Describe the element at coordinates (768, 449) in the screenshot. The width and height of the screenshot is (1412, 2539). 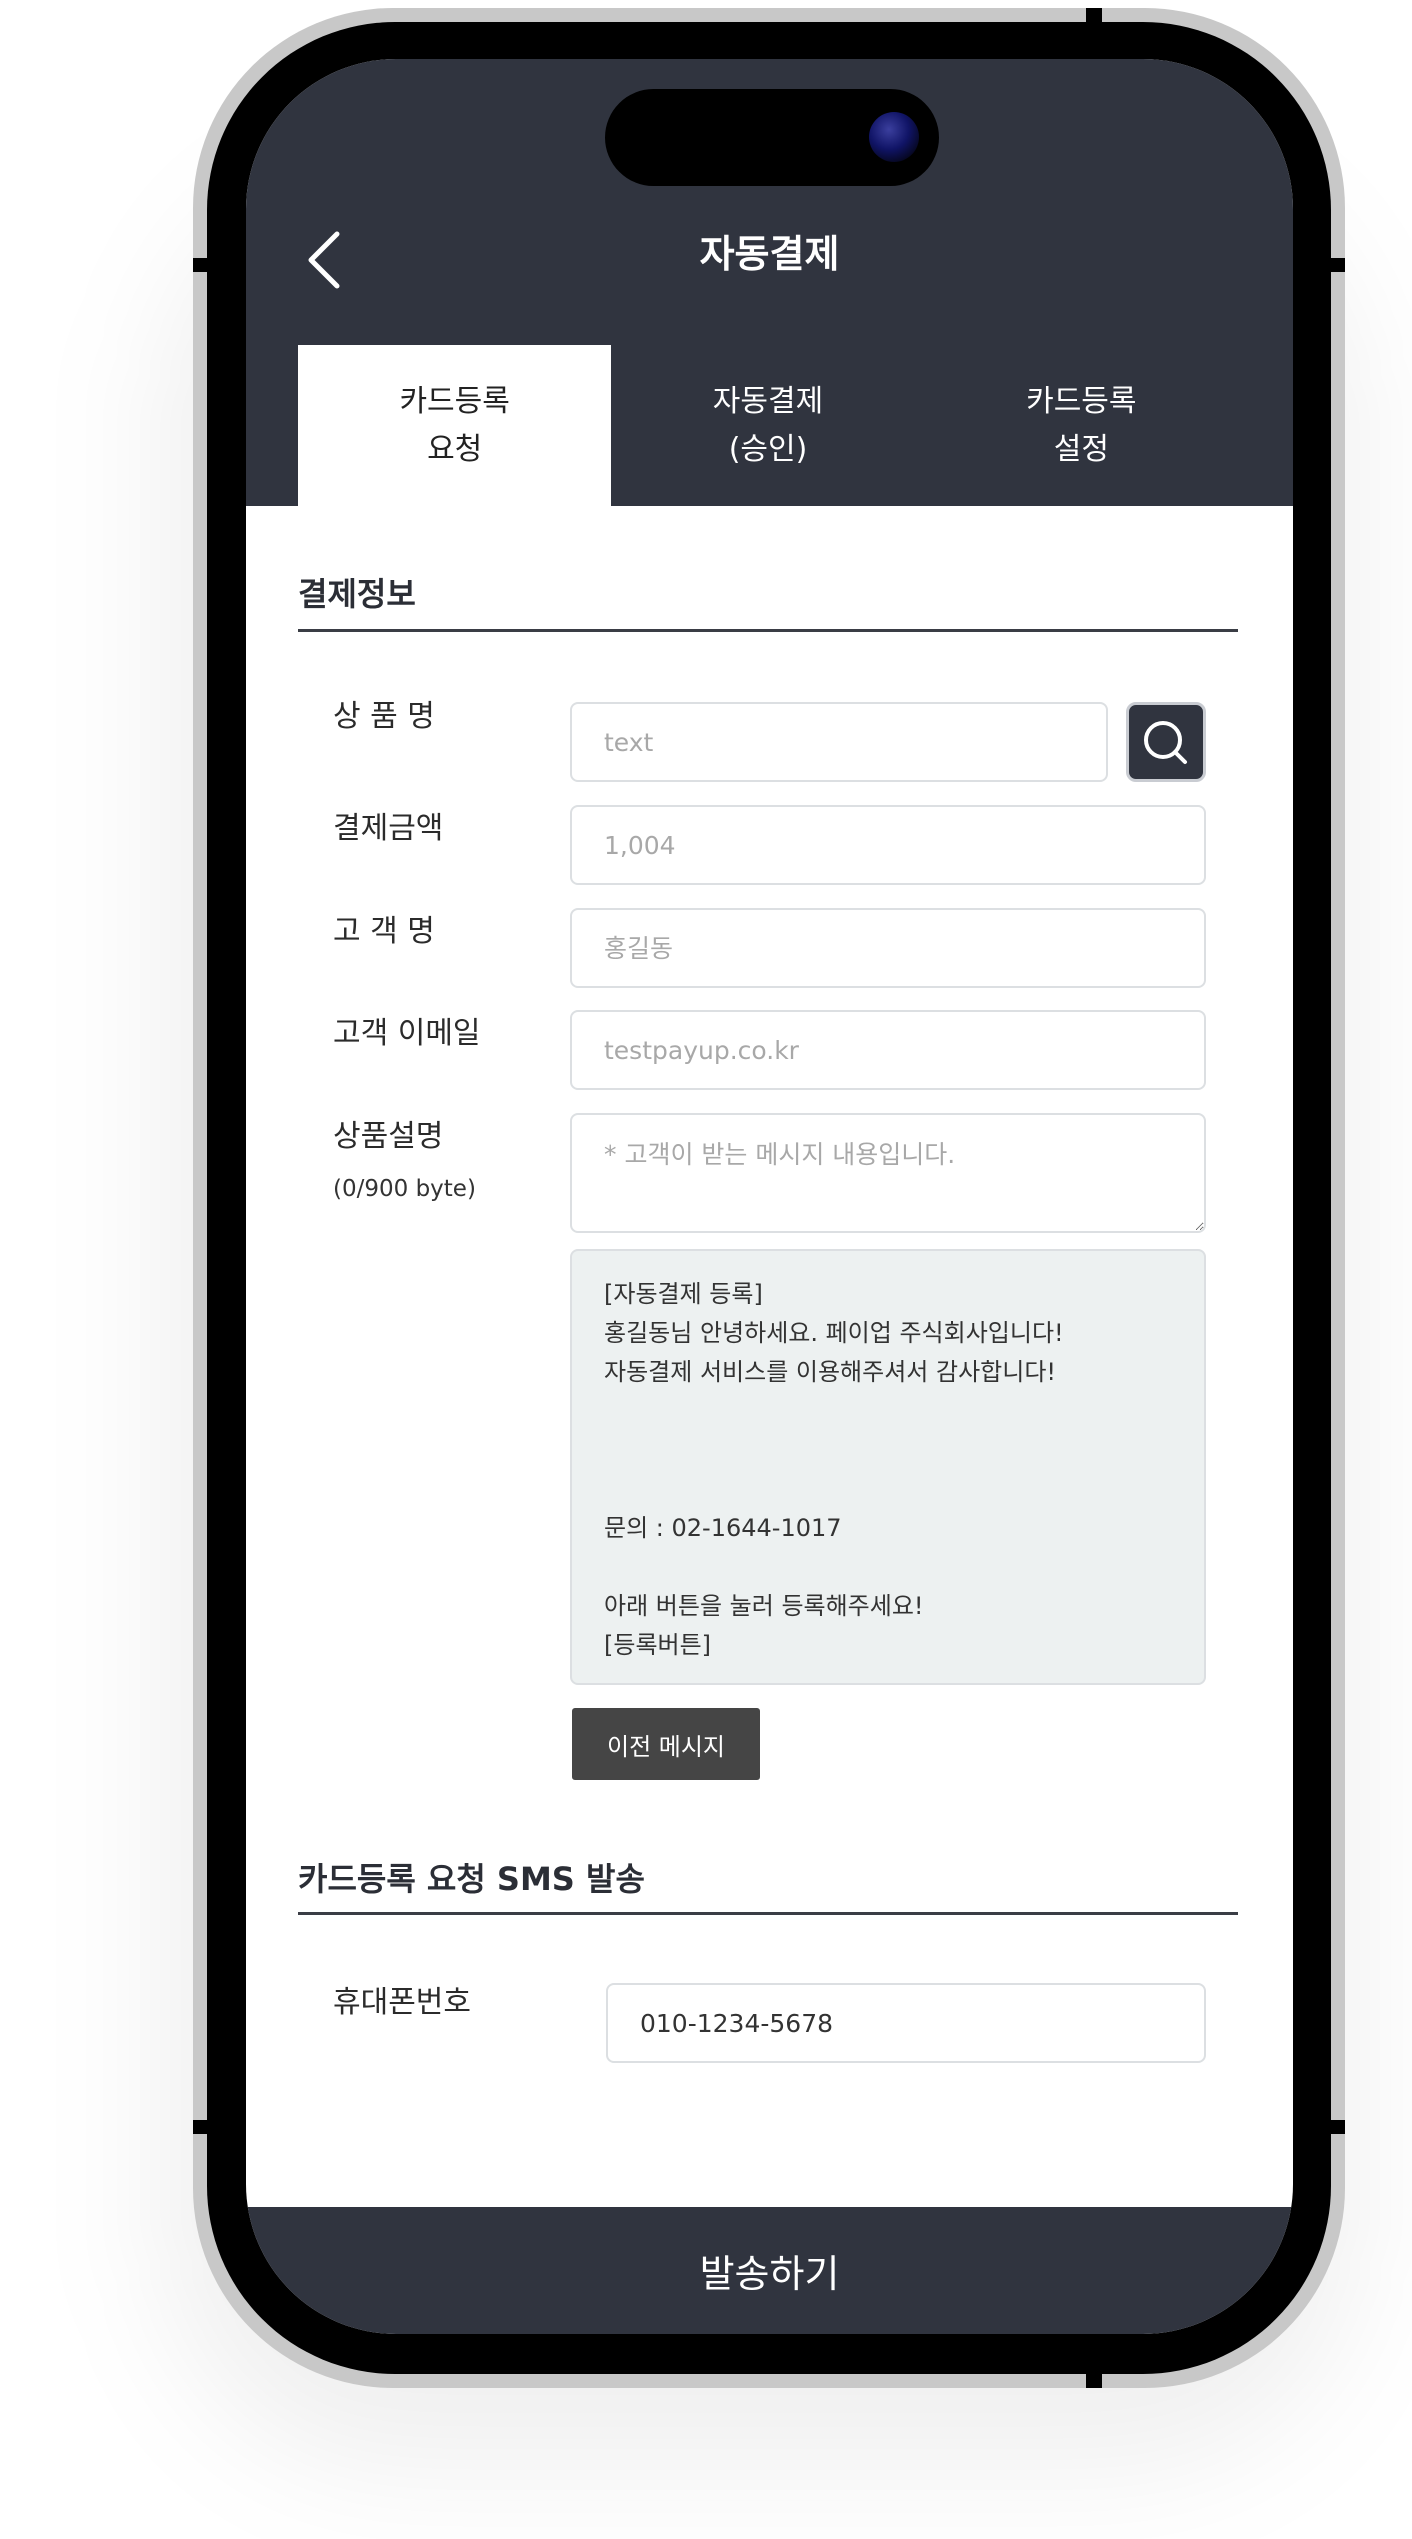
I see `tab-label-line2: (승인)` at that location.